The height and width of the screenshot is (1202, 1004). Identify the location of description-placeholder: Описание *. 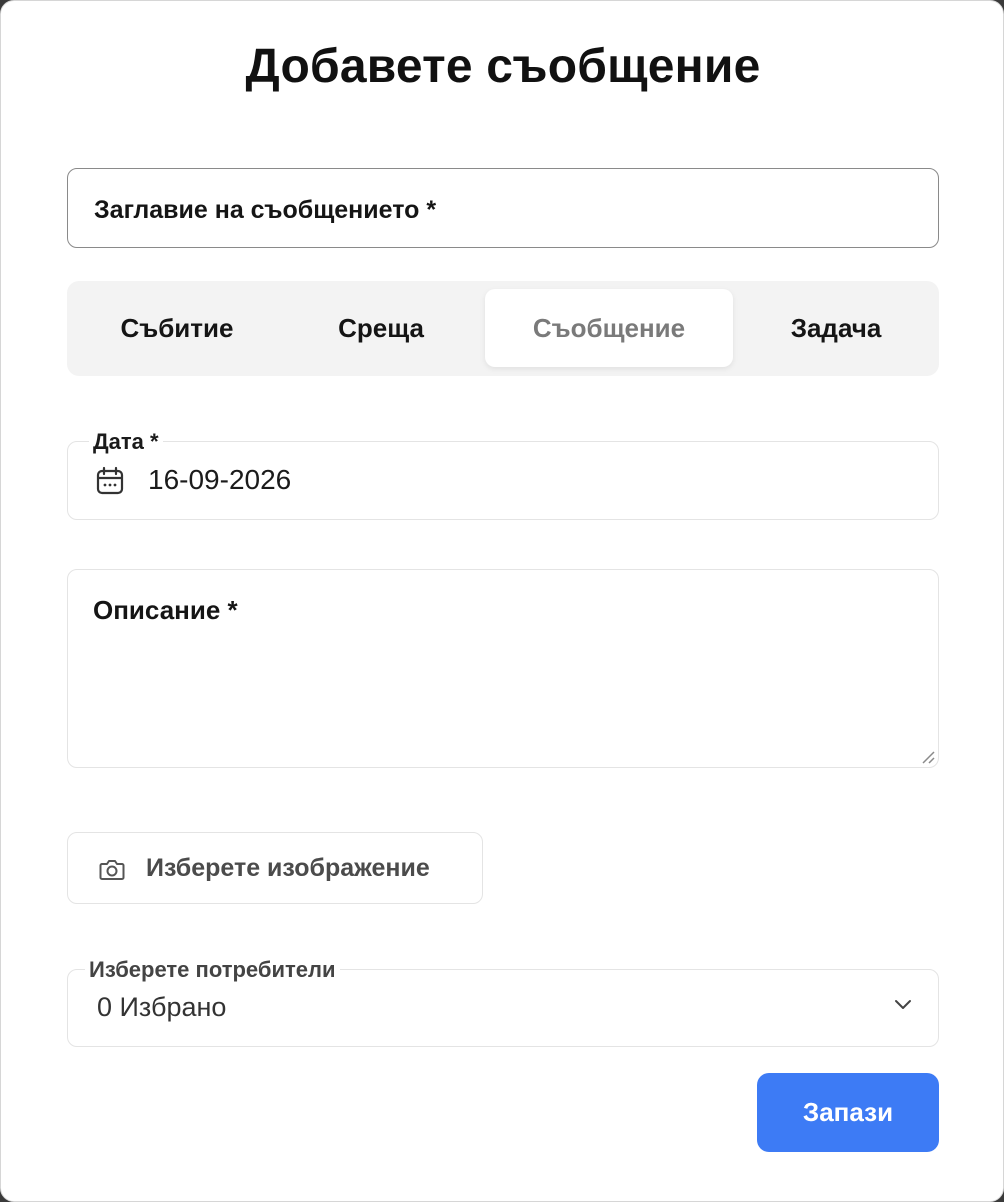
(165, 610).